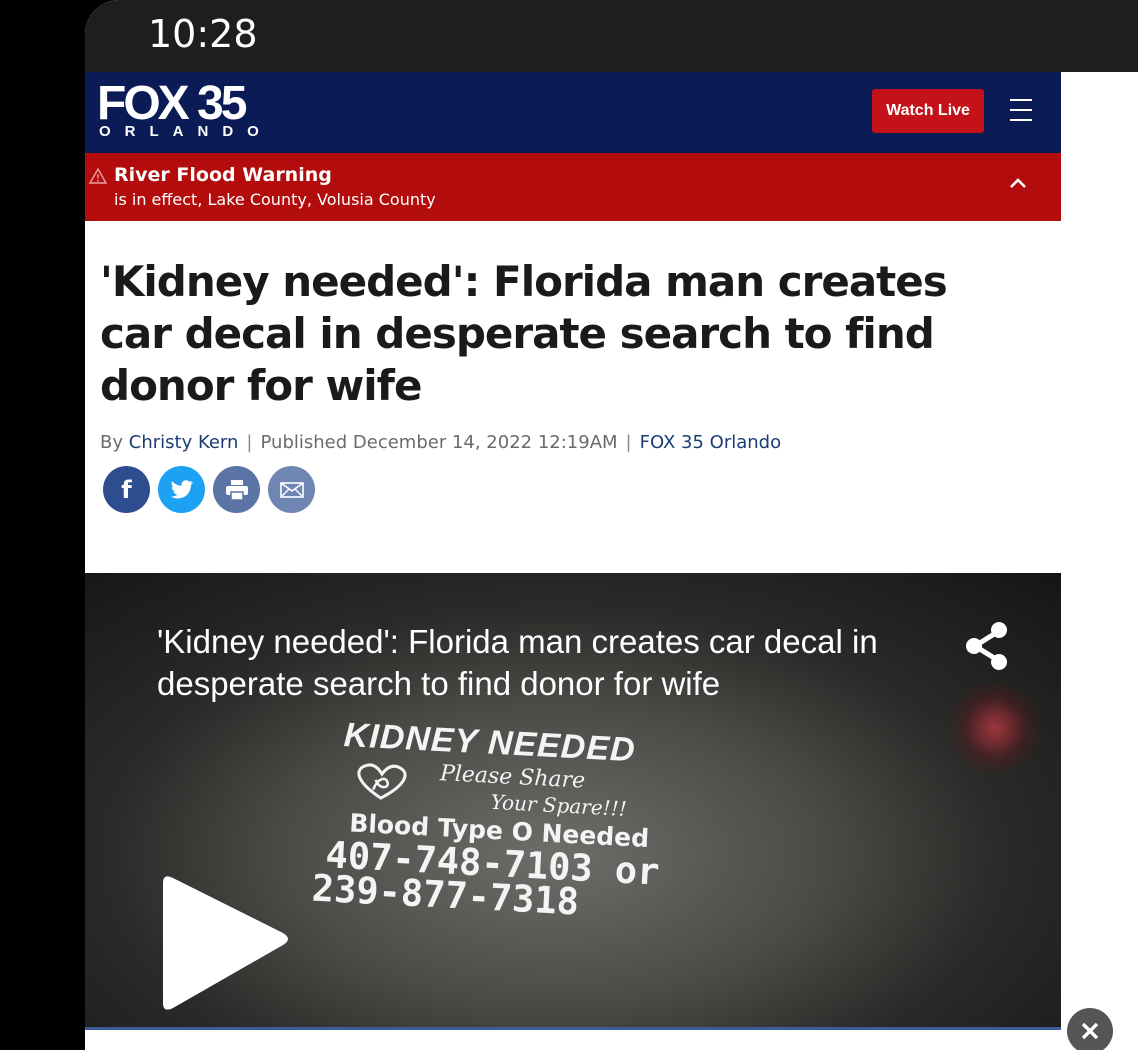 The width and height of the screenshot is (1138, 1050). I want to click on background-lights, so click(995, 728).